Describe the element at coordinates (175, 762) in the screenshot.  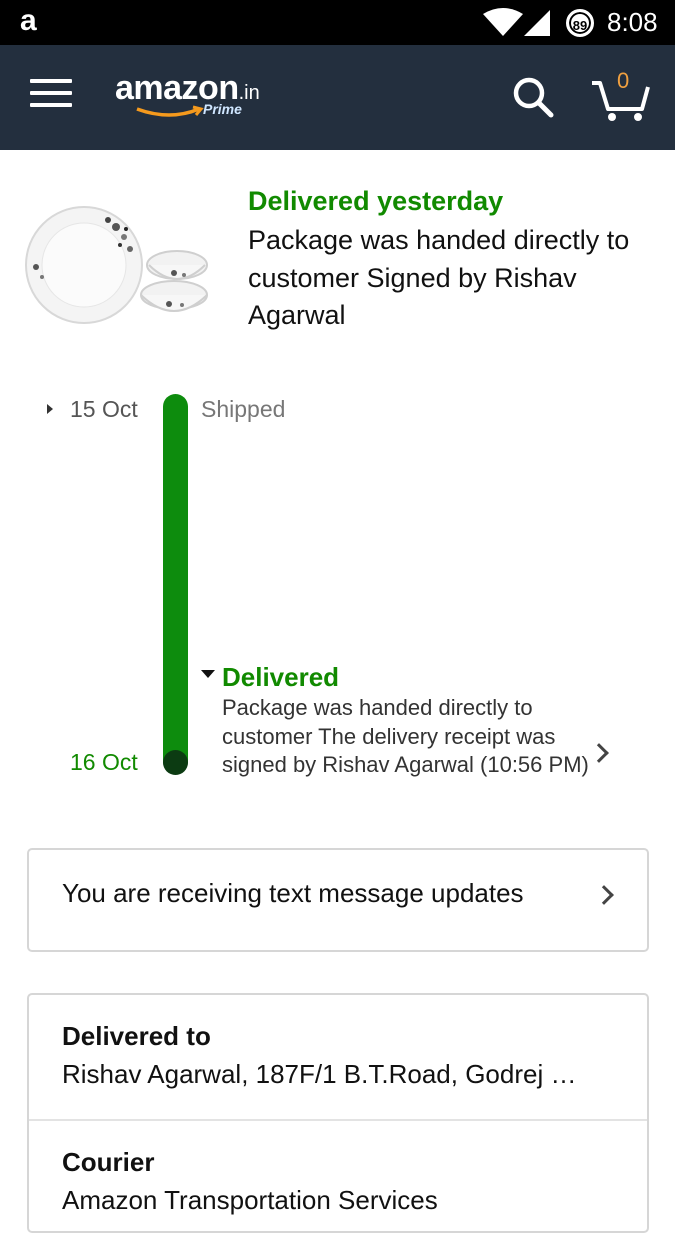
I see `tracking-progress-dot` at that location.